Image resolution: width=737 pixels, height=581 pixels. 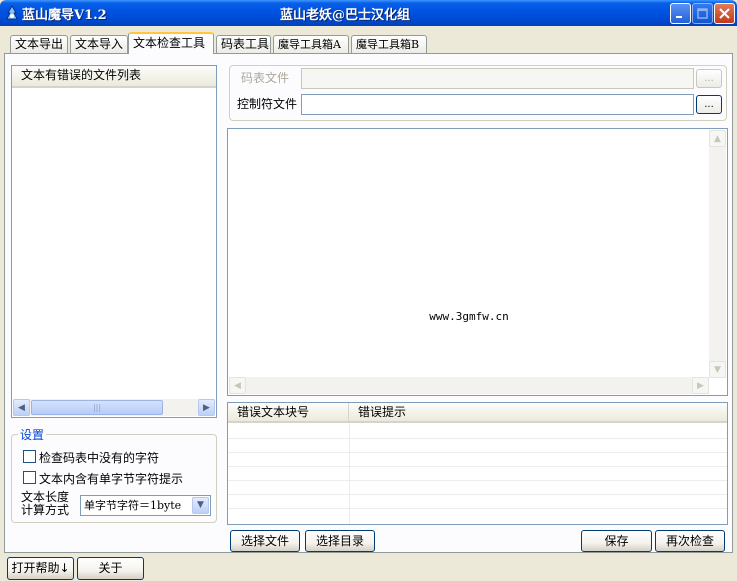 What do you see at coordinates (99, 44) in the screenshot?
I see `tab-text-import: 文本导入` at bounding box center [99, 44].